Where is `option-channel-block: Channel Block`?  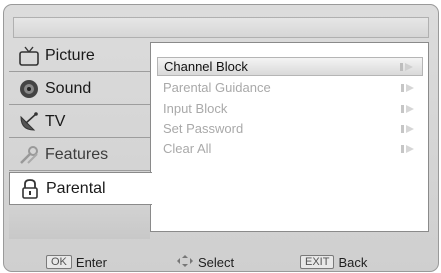
option-channel-block: Channel Block is located at coordinates (290, 66).